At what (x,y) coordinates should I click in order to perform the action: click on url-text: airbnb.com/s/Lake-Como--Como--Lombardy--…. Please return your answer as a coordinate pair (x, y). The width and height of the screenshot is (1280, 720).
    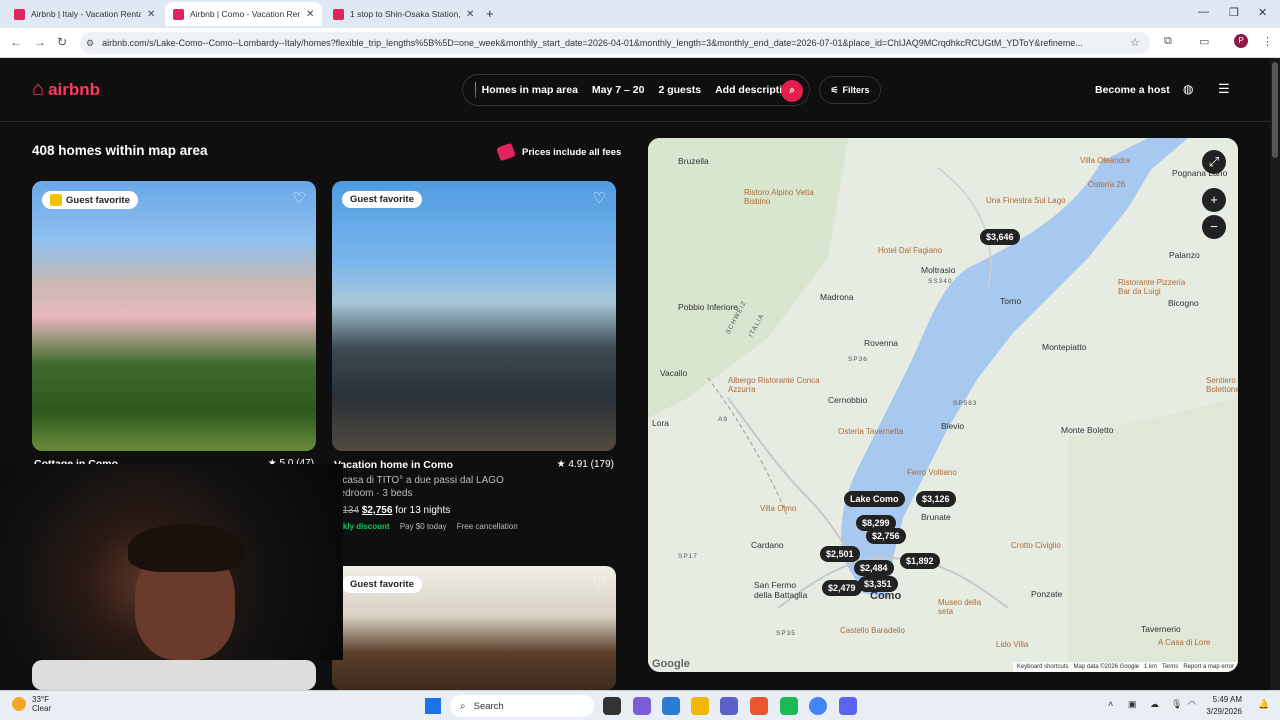
    Looking at the image, I should click on (592, 43).